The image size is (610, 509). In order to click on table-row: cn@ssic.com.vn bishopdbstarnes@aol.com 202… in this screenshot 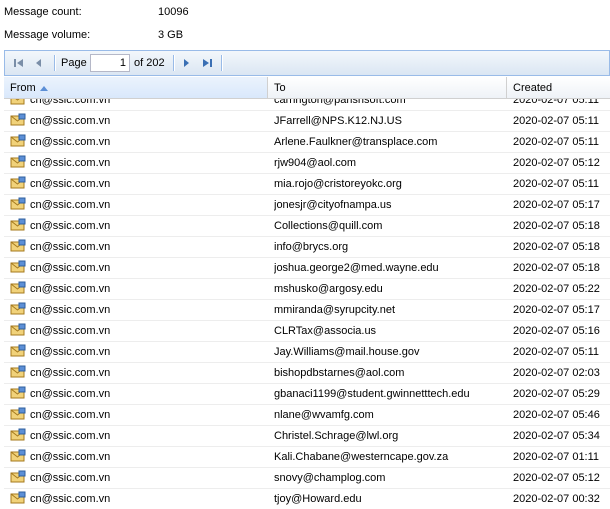, I will do `click(307, 373)`.